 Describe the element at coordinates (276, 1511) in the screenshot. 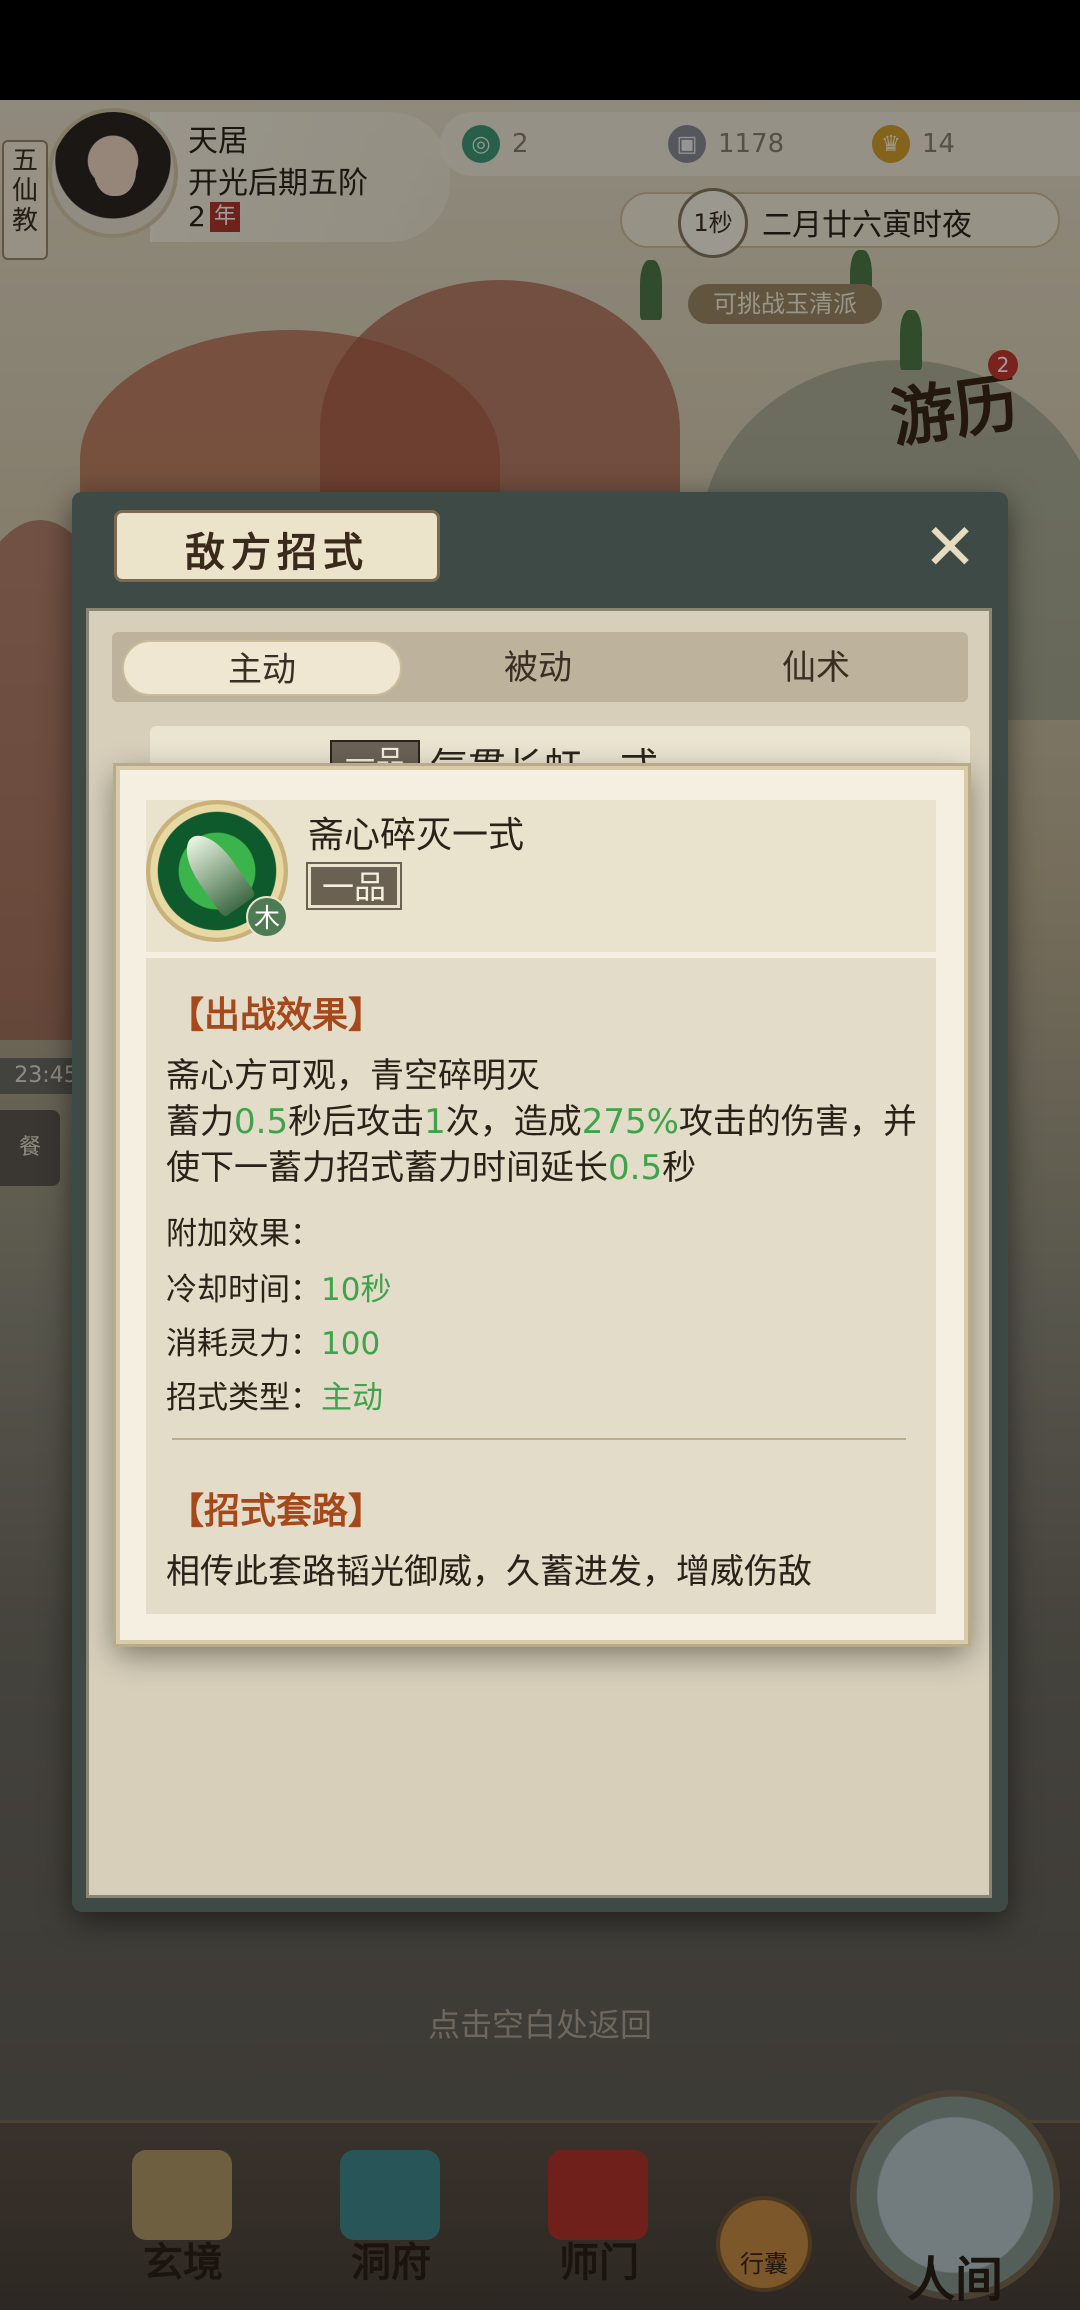

I see `routine-section-title: 【招式套路】` at that location.